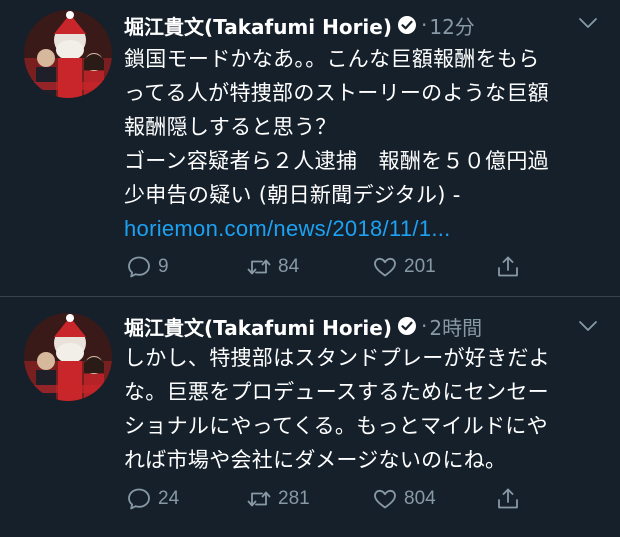  I want to click on timestamp: 2時間, so click(455, 326).